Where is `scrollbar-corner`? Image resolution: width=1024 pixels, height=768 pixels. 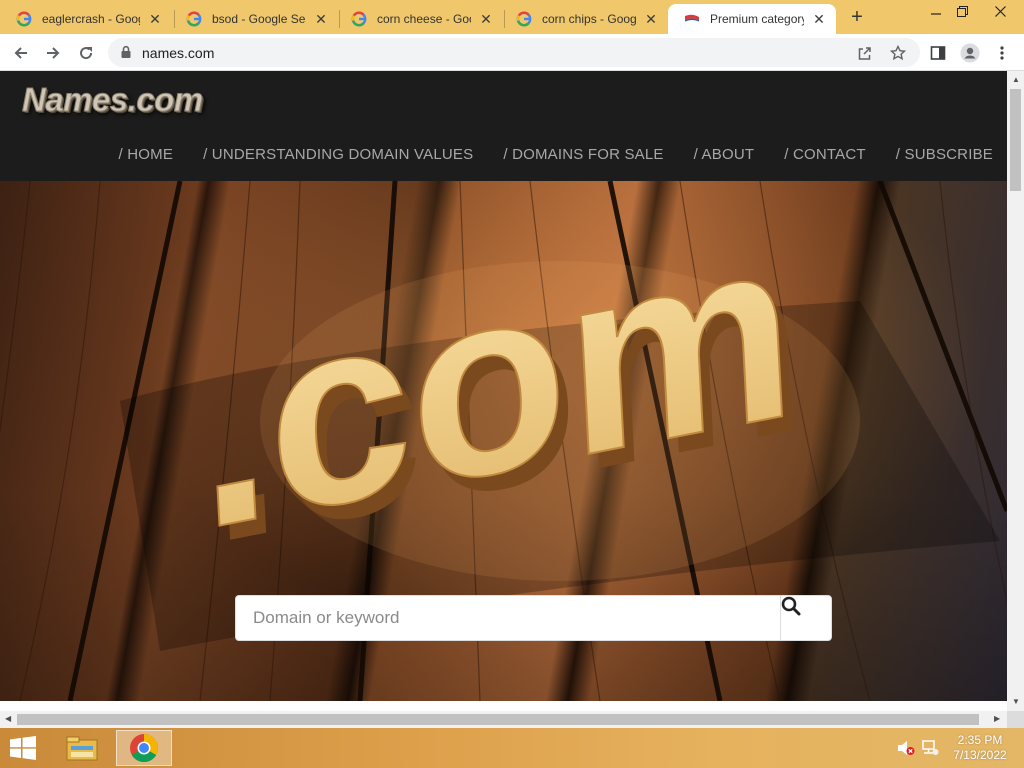 scrollbar-corner is located at coordinates (1015, 719).